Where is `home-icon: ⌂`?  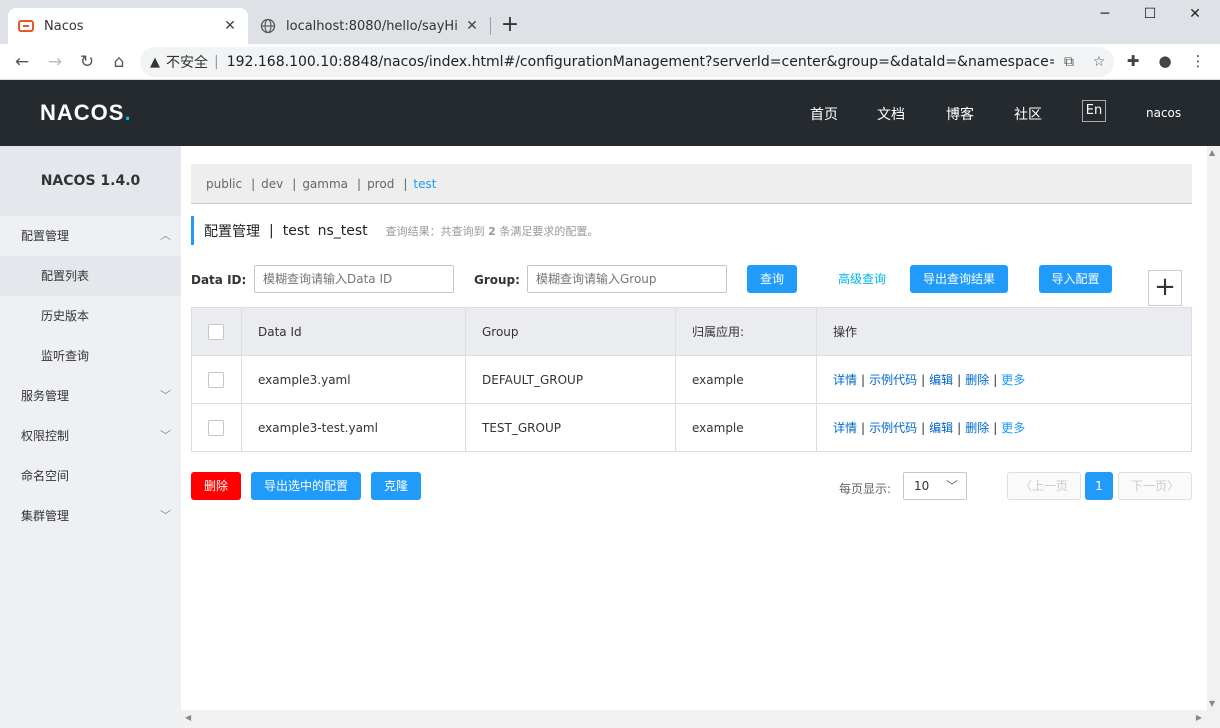
home-icon: ⌂ is located at coordinates (119, 62).